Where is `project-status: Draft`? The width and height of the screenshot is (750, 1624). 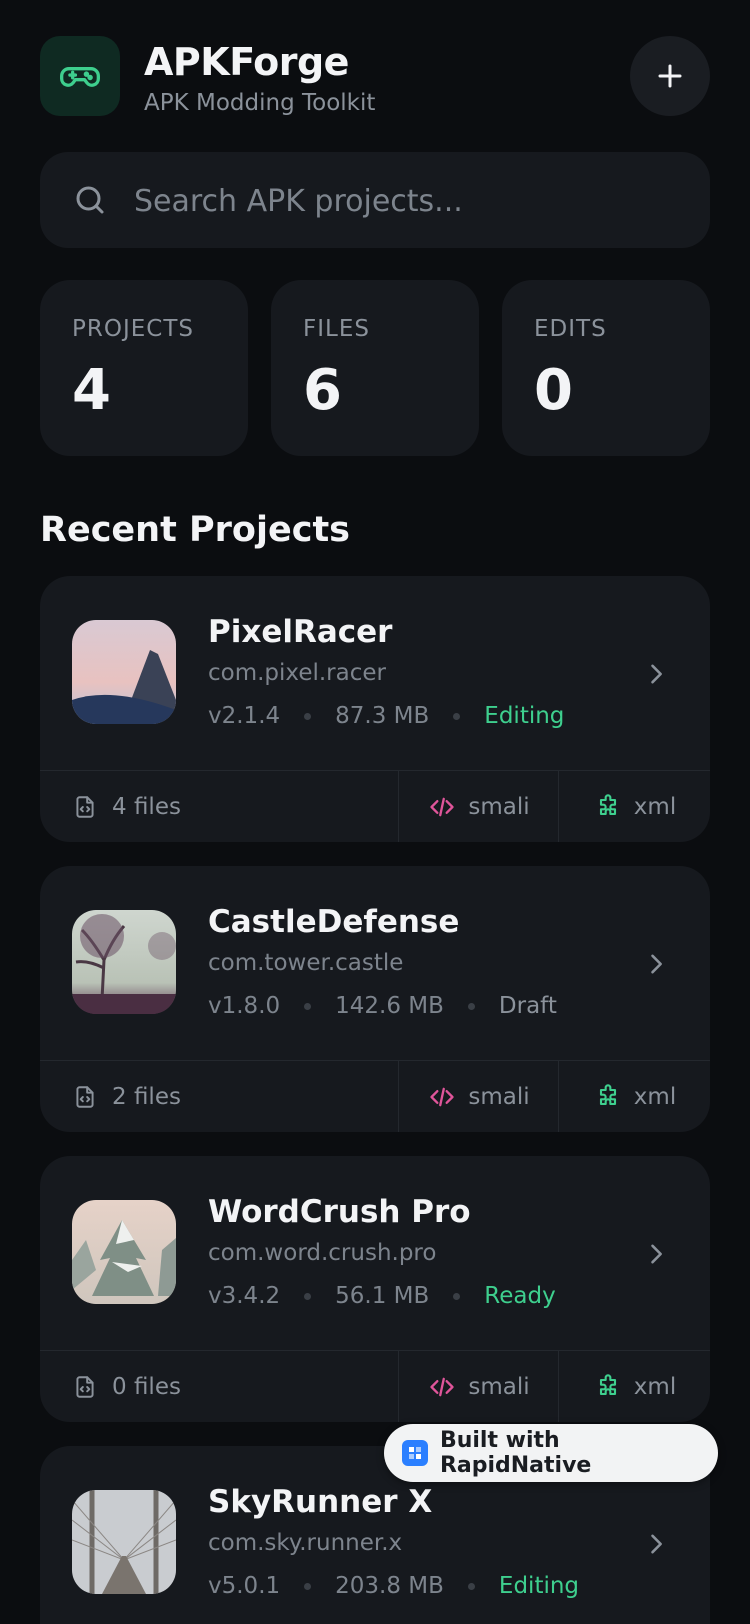 project-status: Draft is located at coordinates (527, 1006).